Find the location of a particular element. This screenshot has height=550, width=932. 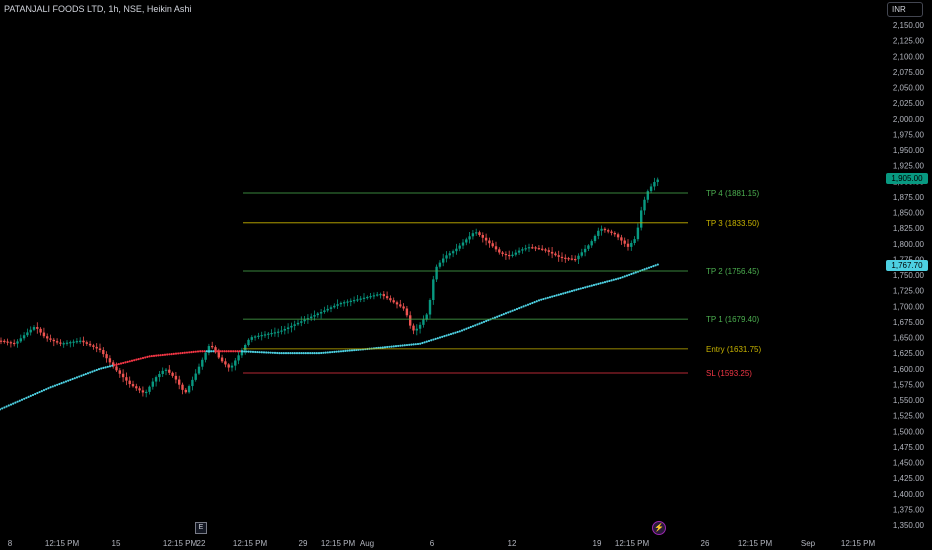

currency-button: INR is located at coordinates (905, 9).